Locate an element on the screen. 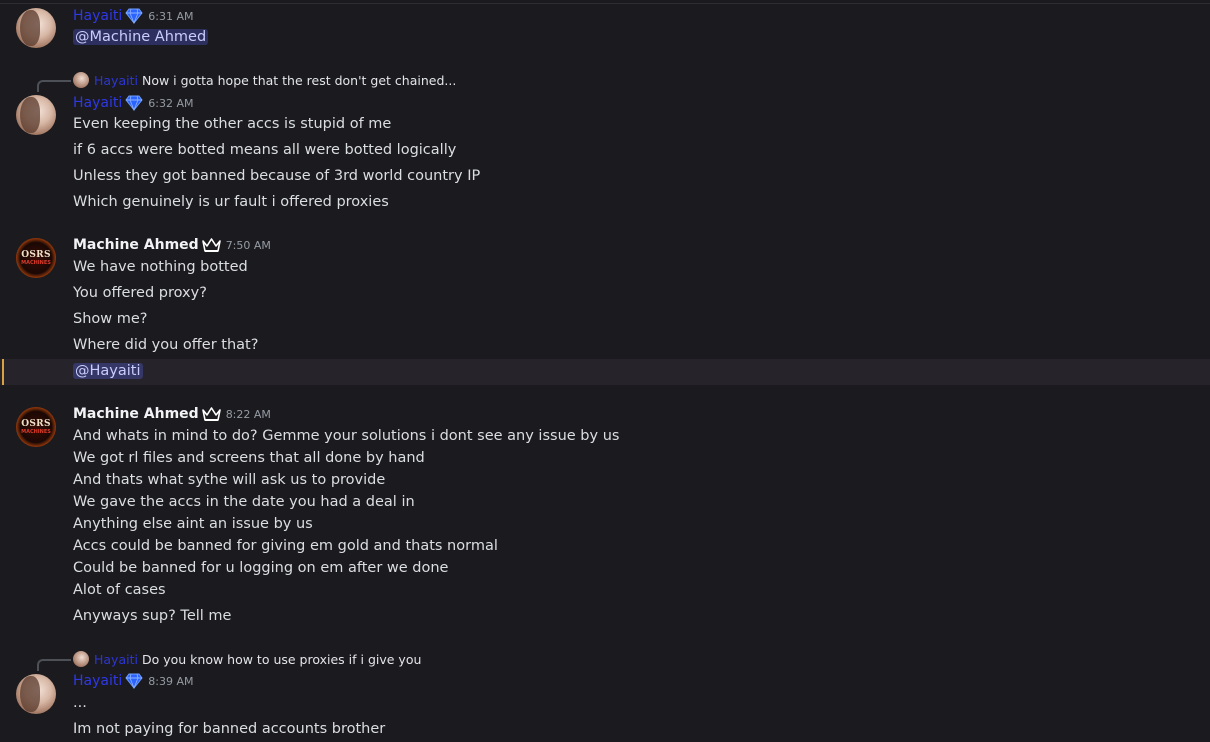 Image resolution: width=1210 pixels, height=742 pixels. timestamp: 7:50 AM is located at coordinates (248, 245).